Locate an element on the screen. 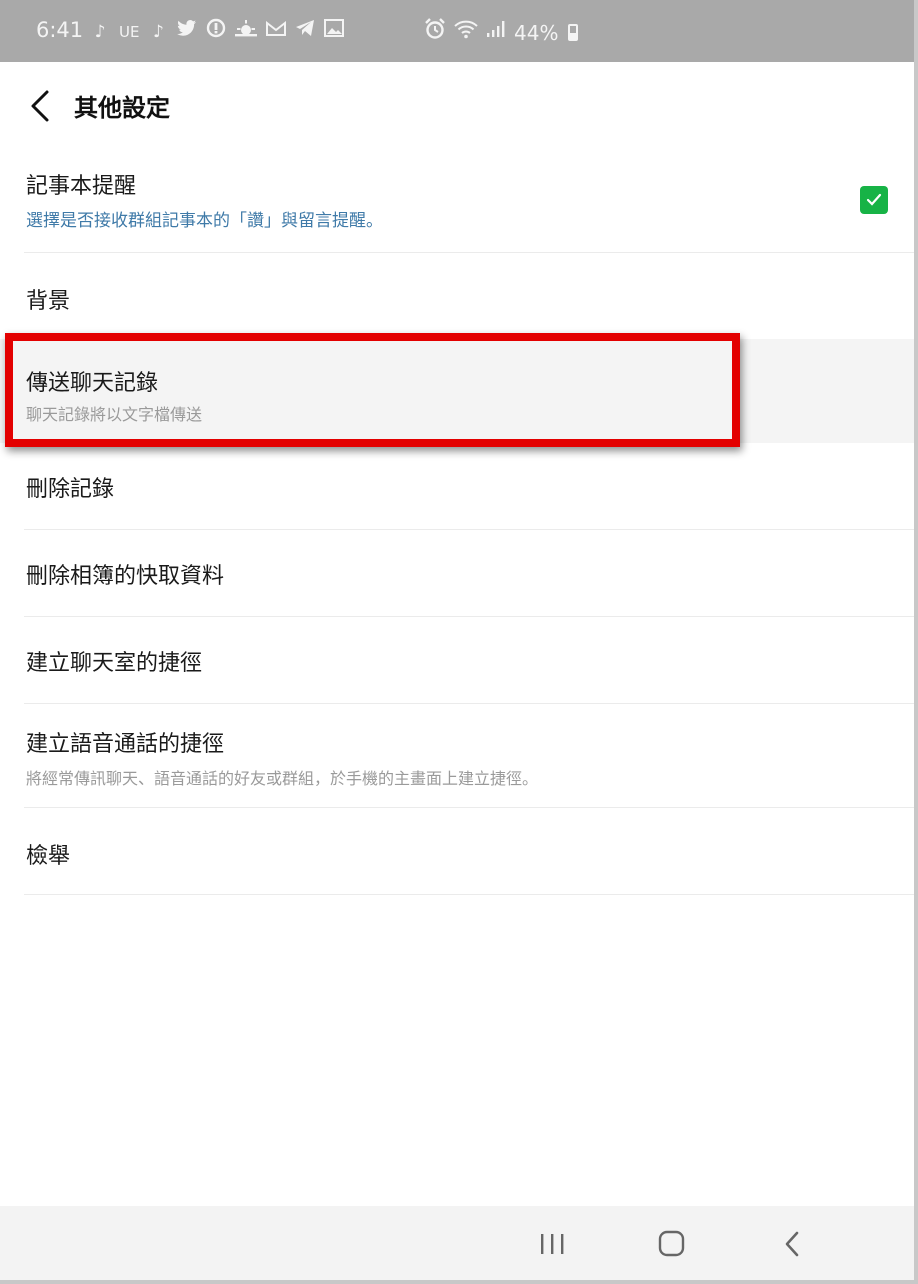  telegram-icon is located at coordinates (305, 31).